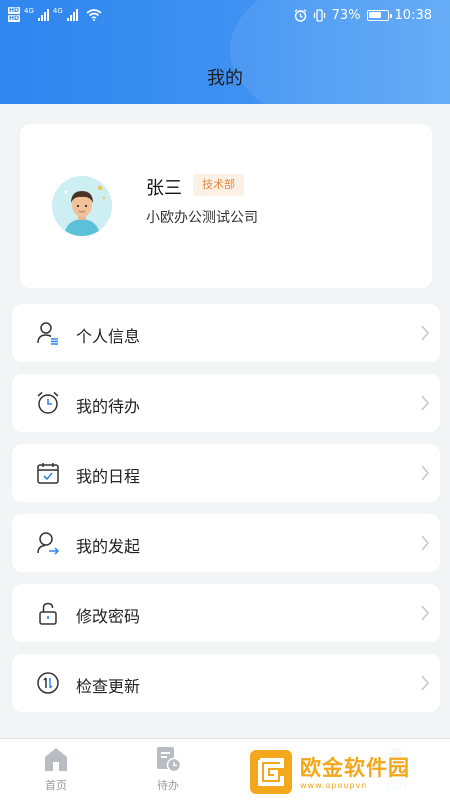 The width and height of the screenshot is (450, 800). I want to click on header: HD HD 4G 4G 73% 10:38 我的, so click(225, 52).